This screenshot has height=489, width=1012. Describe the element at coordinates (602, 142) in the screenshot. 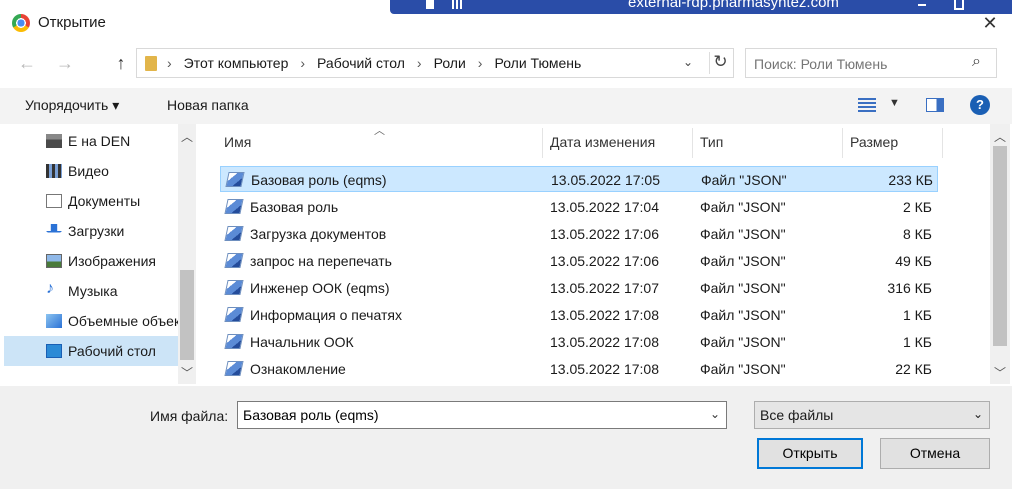

I see `column-date: Дата изменения` at that location.